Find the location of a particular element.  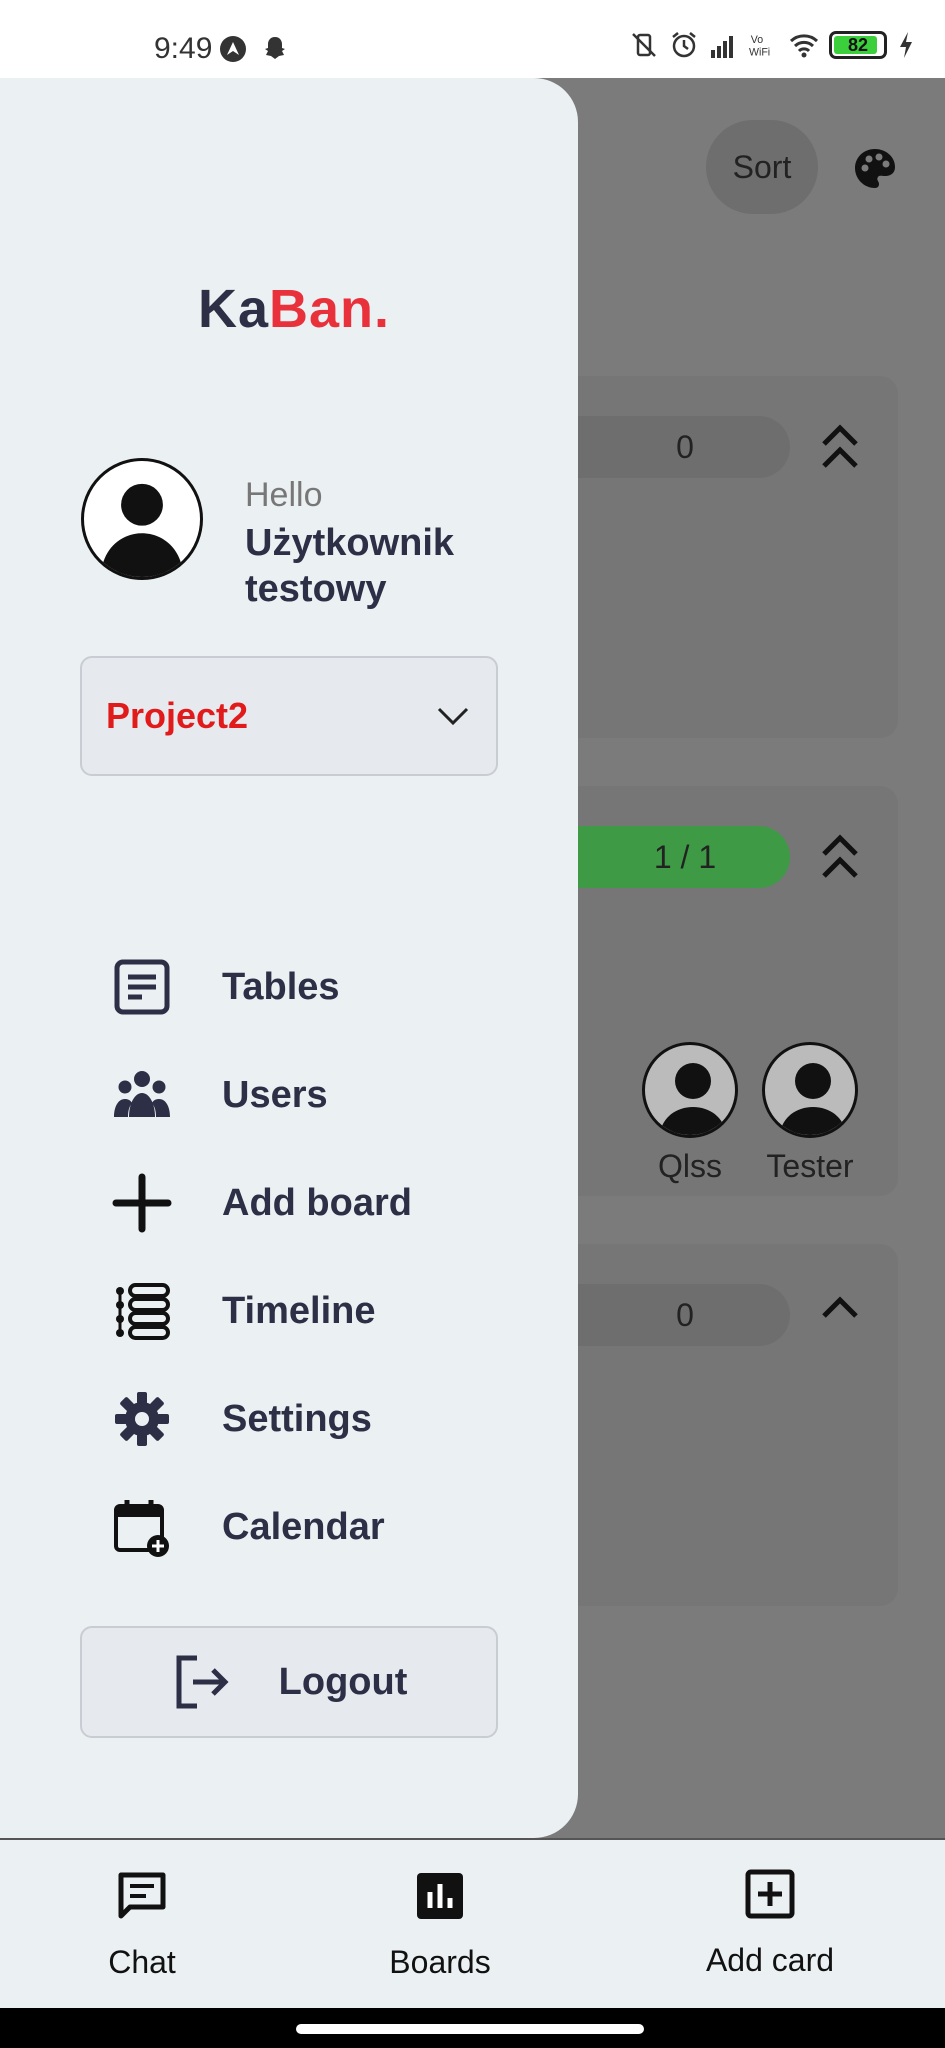

status-time: 9:49 is located at coordinates (183, 48).